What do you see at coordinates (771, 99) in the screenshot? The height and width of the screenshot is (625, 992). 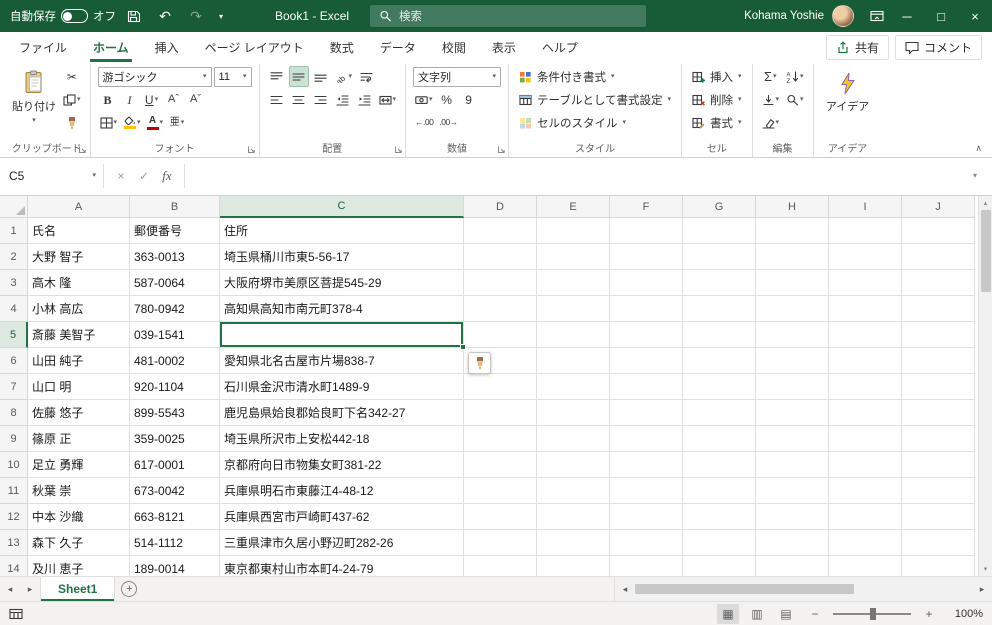 I see `fill-button: ▾` at bounding box center [771, 99].